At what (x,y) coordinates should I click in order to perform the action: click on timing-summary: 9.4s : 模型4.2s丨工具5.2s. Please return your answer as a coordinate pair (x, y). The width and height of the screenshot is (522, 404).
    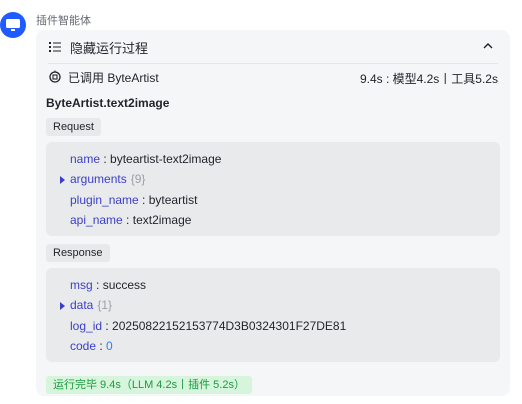
    Looking at the image, I should click on (428, 79).